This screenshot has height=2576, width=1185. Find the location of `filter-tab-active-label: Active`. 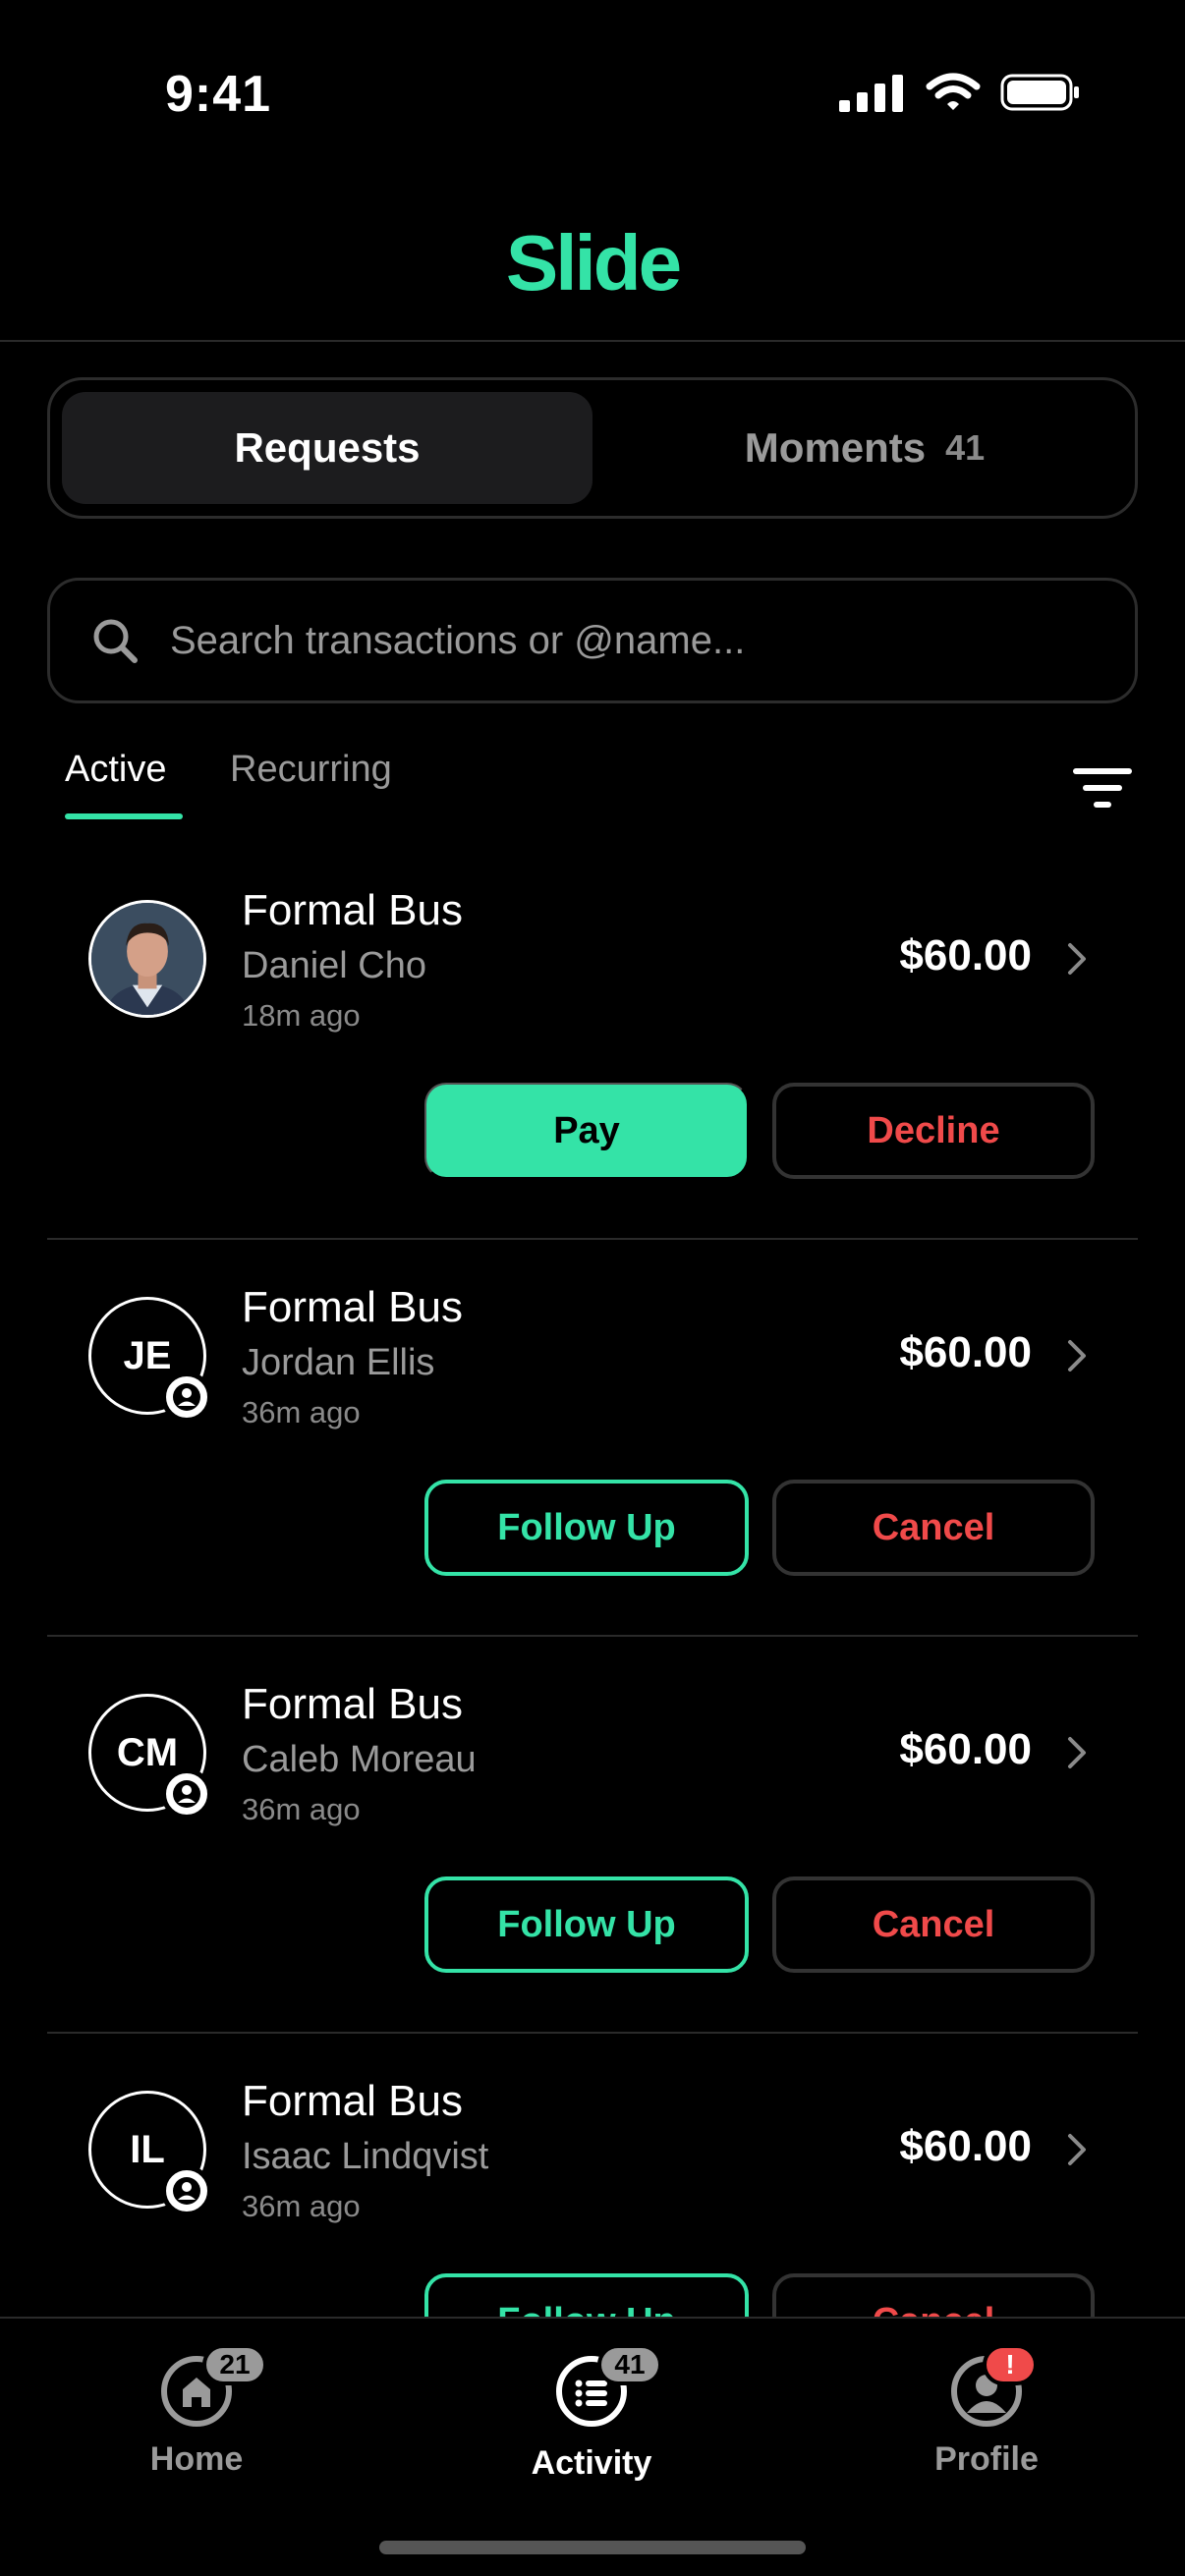

filter-tab-active-label: Active is located at coordinates (116, 769).